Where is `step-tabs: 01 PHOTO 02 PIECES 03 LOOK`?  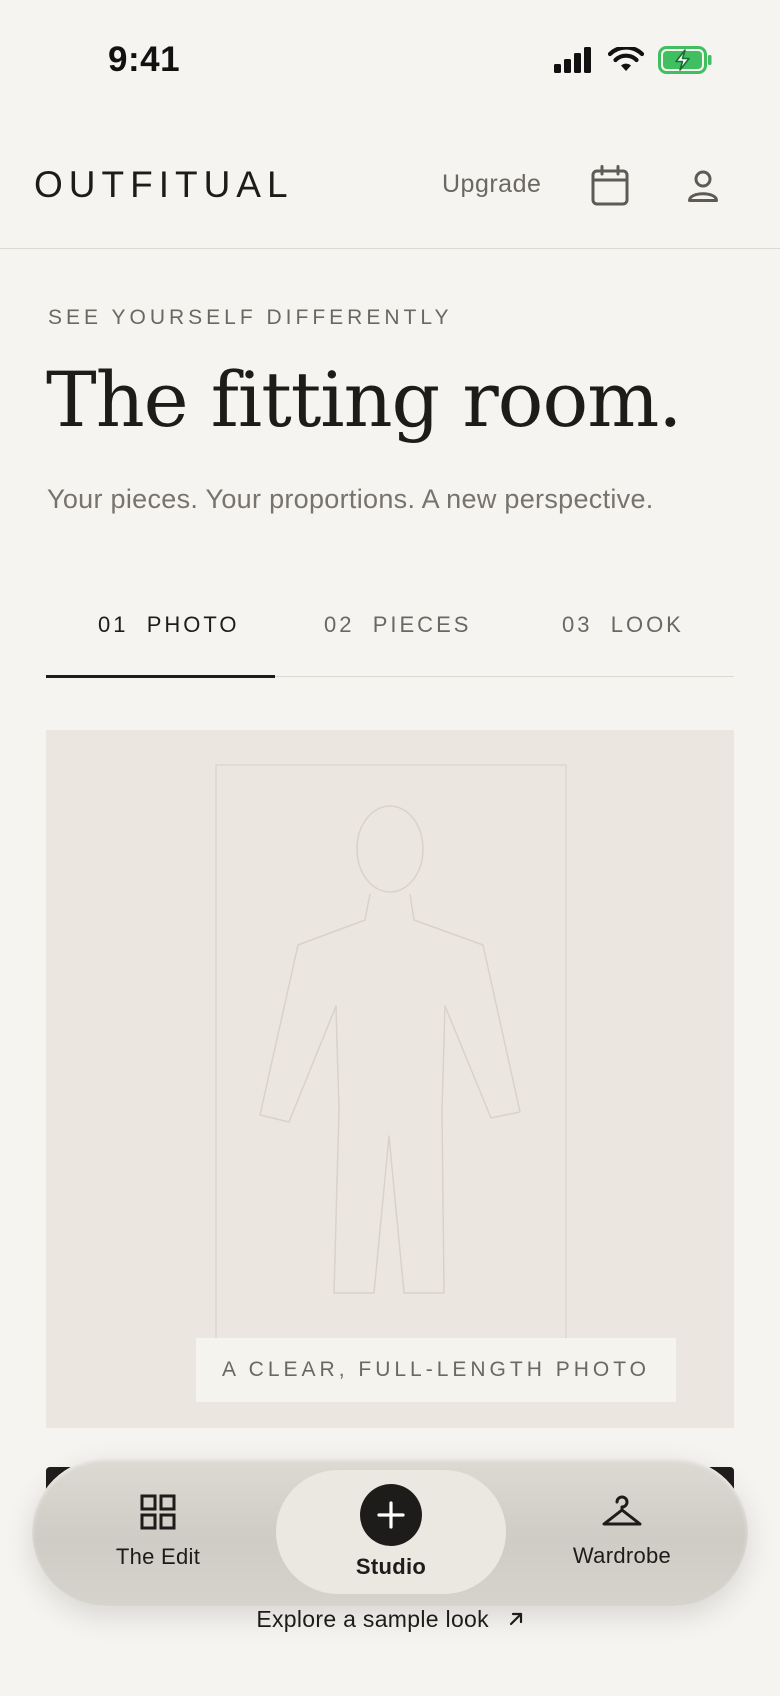 step-tabs: 01 PHOTO 02 PIECES 03 LOOK is located at coordinates (390, 634).